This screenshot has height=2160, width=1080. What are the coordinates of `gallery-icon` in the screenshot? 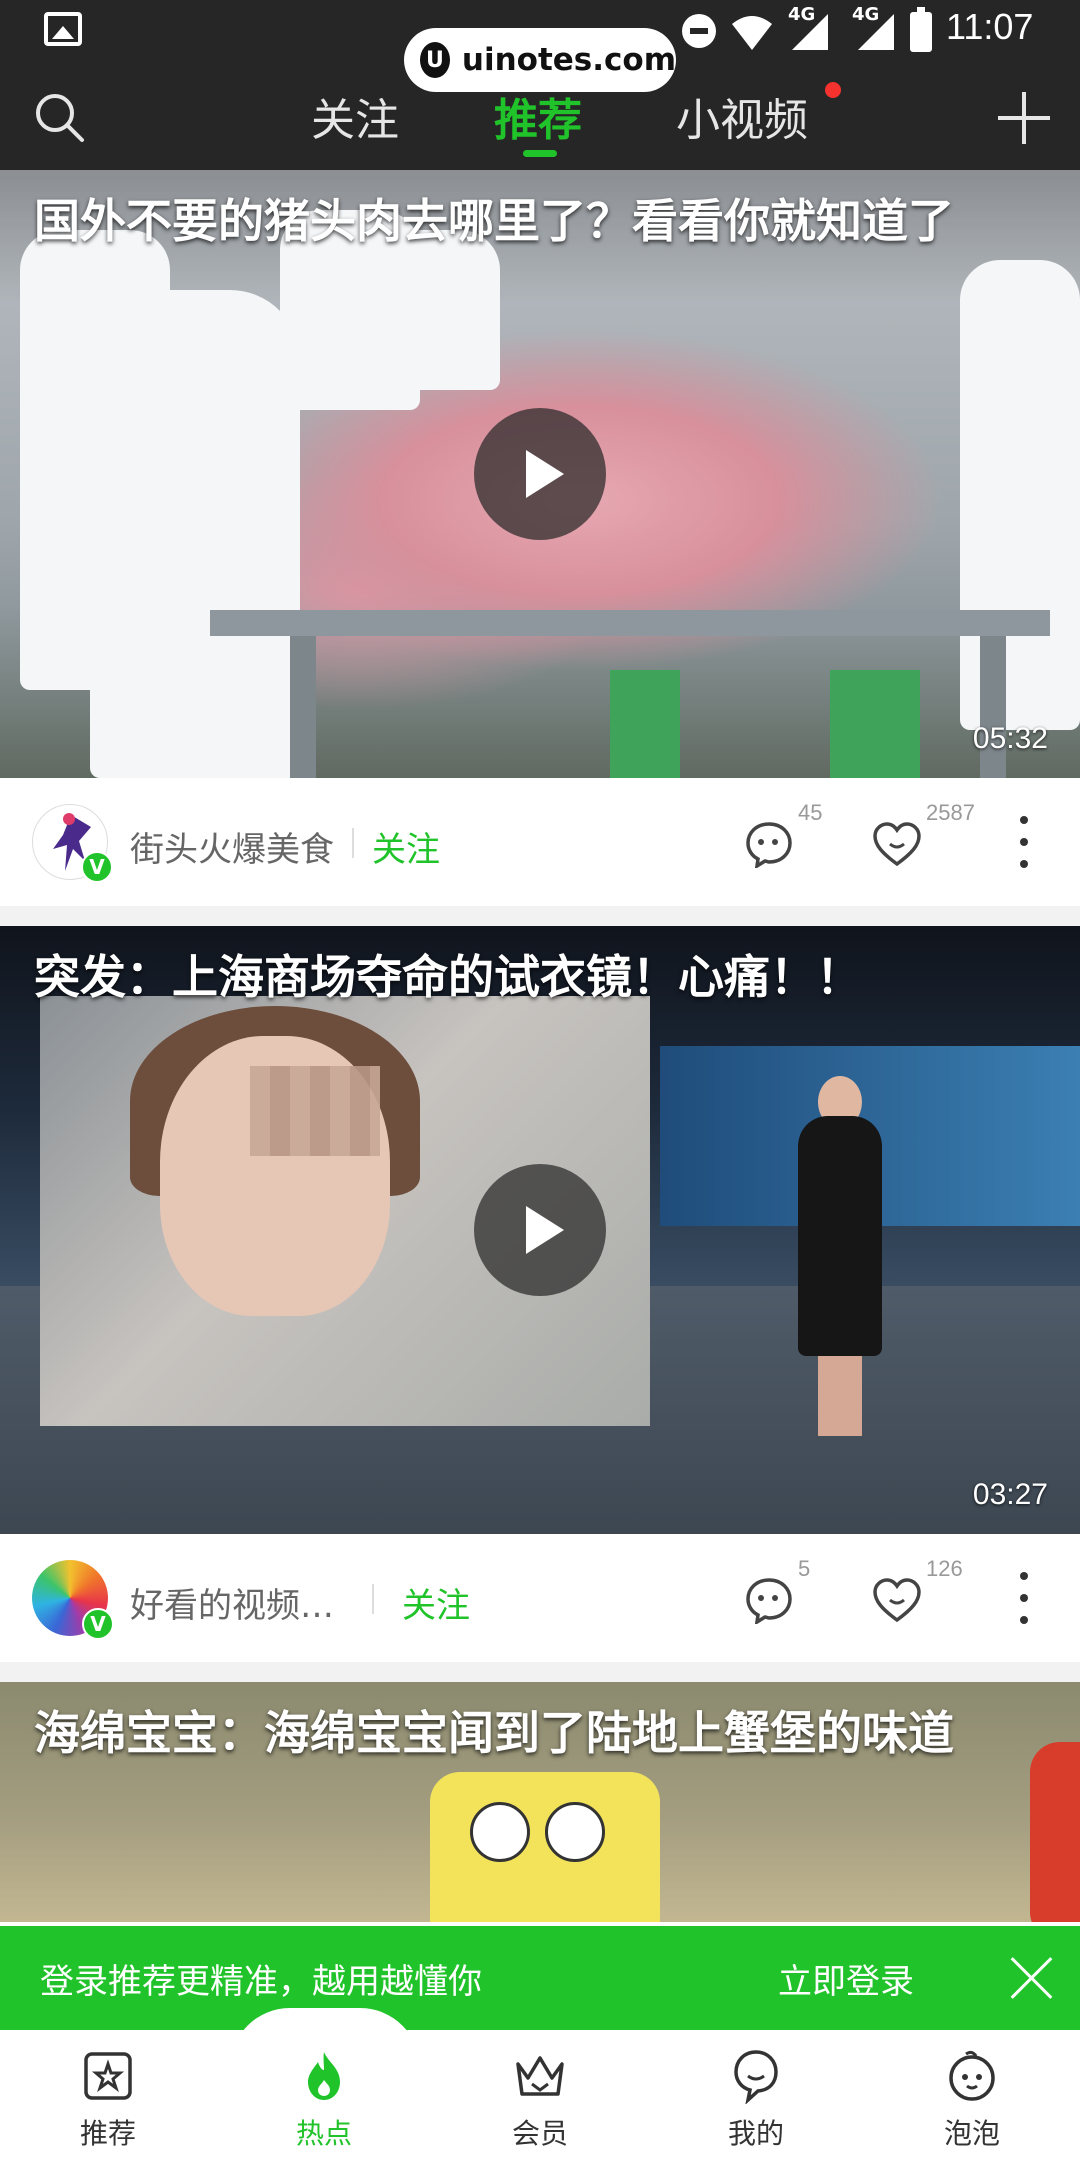 It's located at (63, 29).